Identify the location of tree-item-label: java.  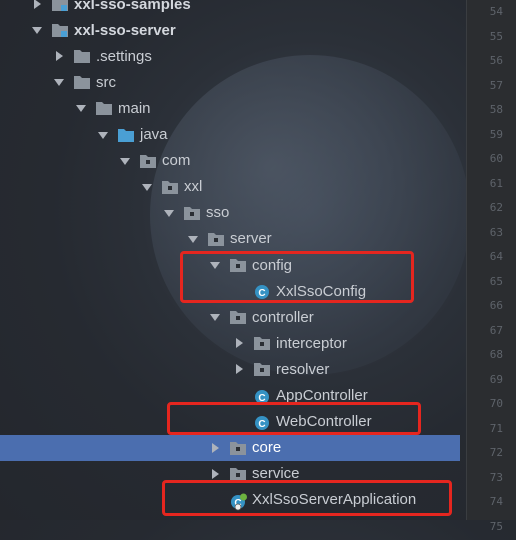
(154, 134).